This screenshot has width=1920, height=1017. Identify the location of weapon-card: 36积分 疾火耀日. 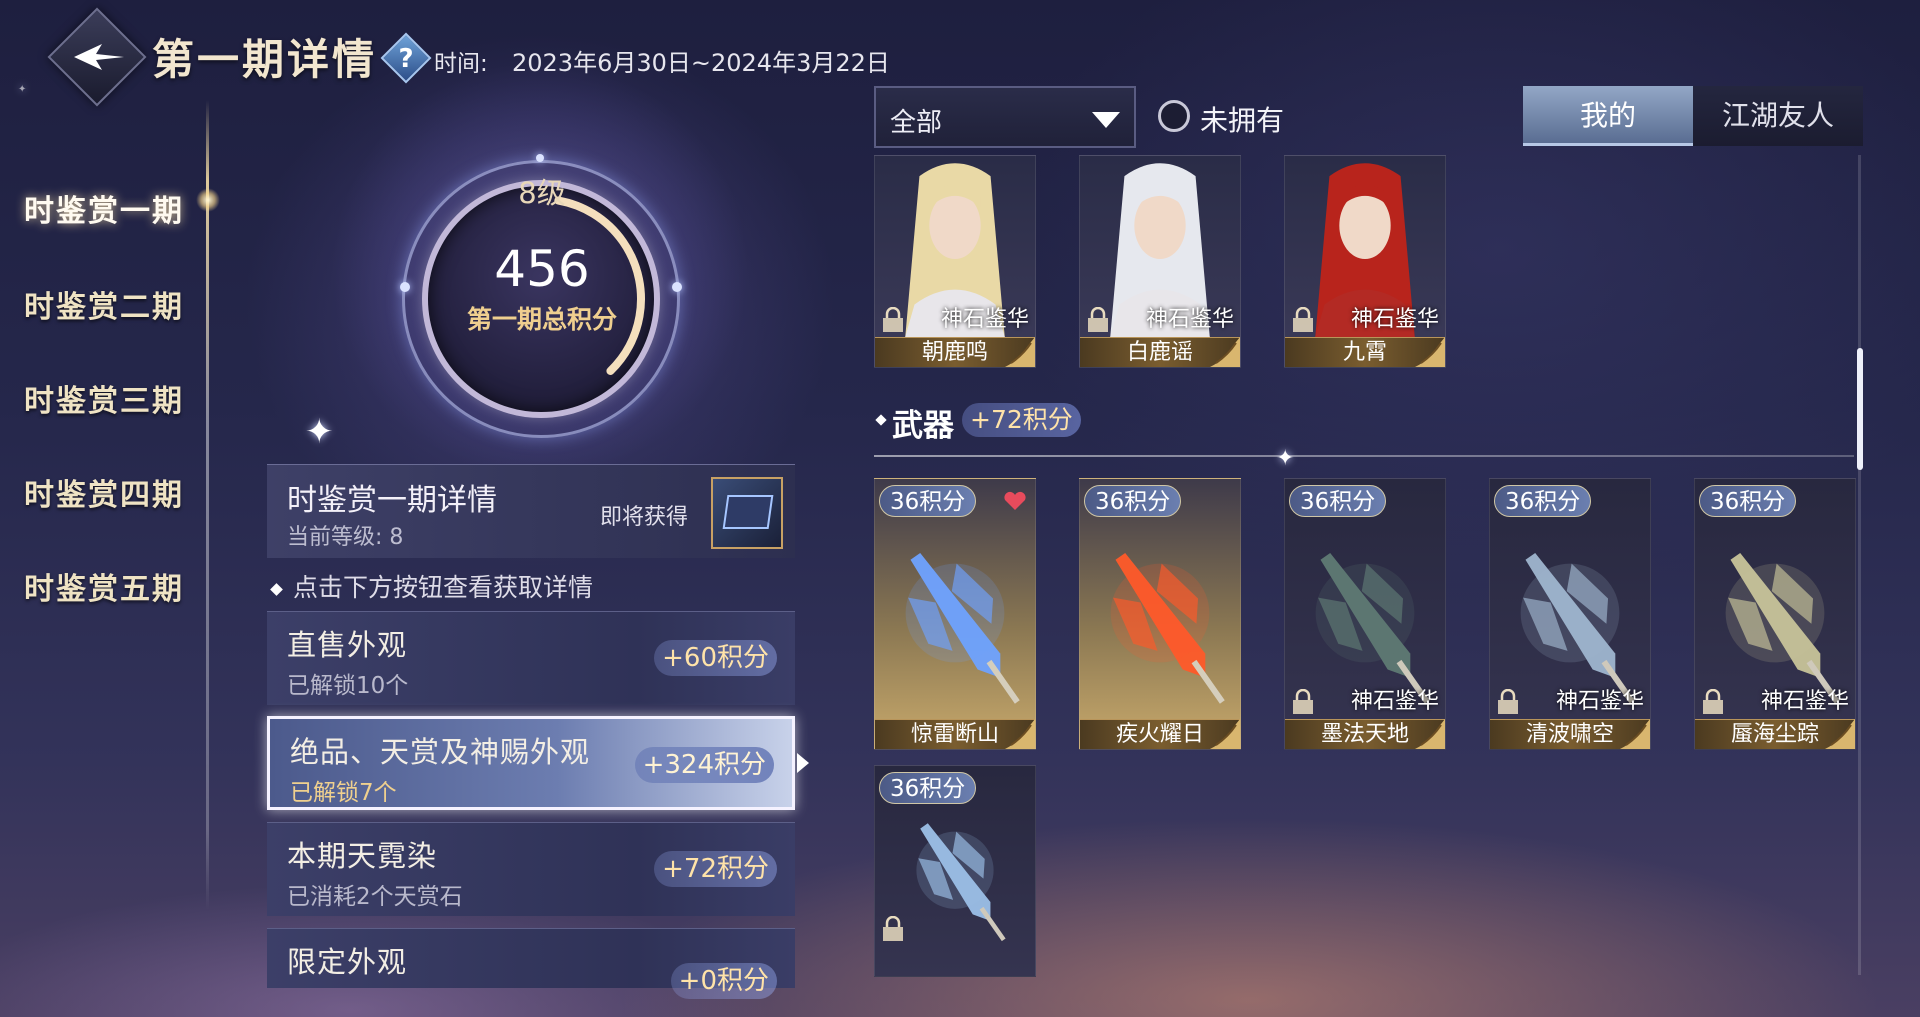
(1160, 614).